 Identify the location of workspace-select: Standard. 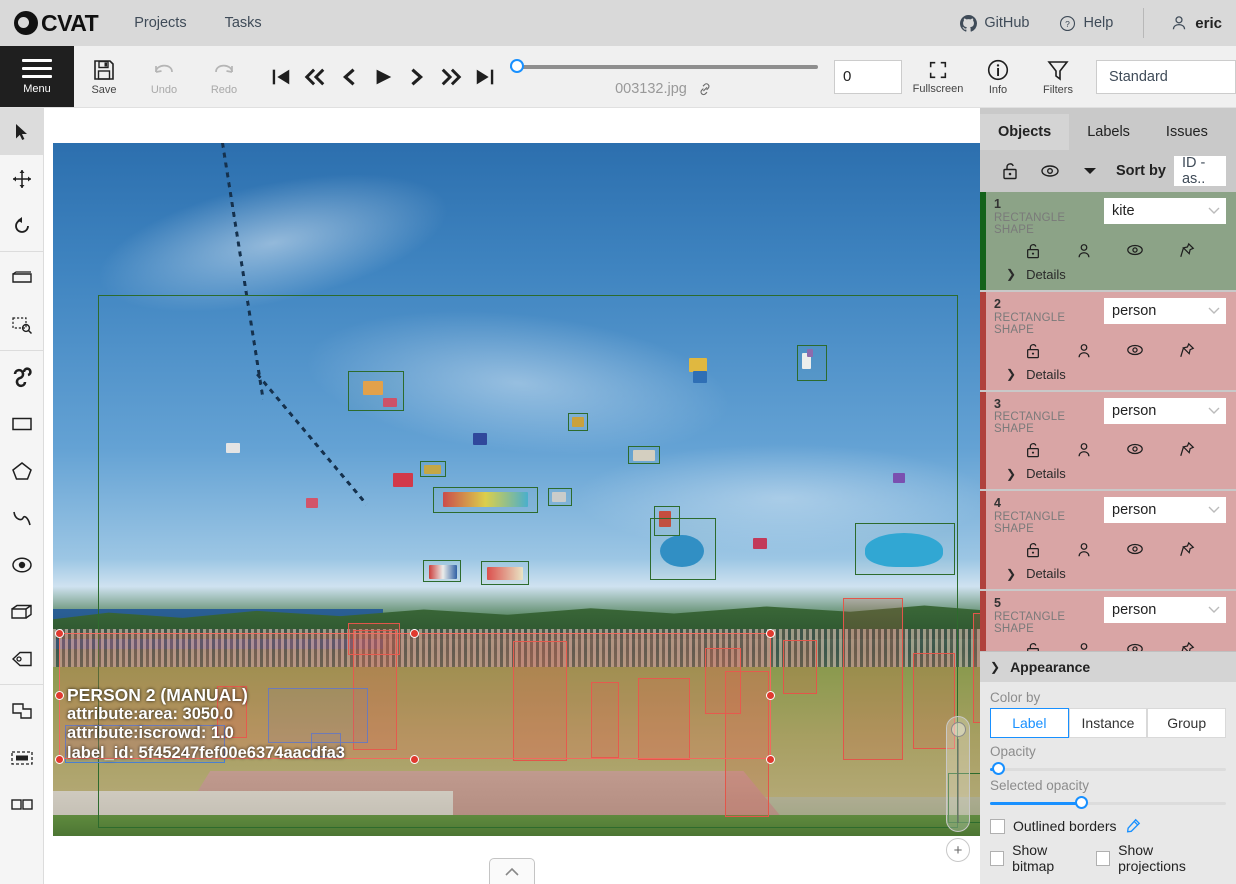
(1166, 76).